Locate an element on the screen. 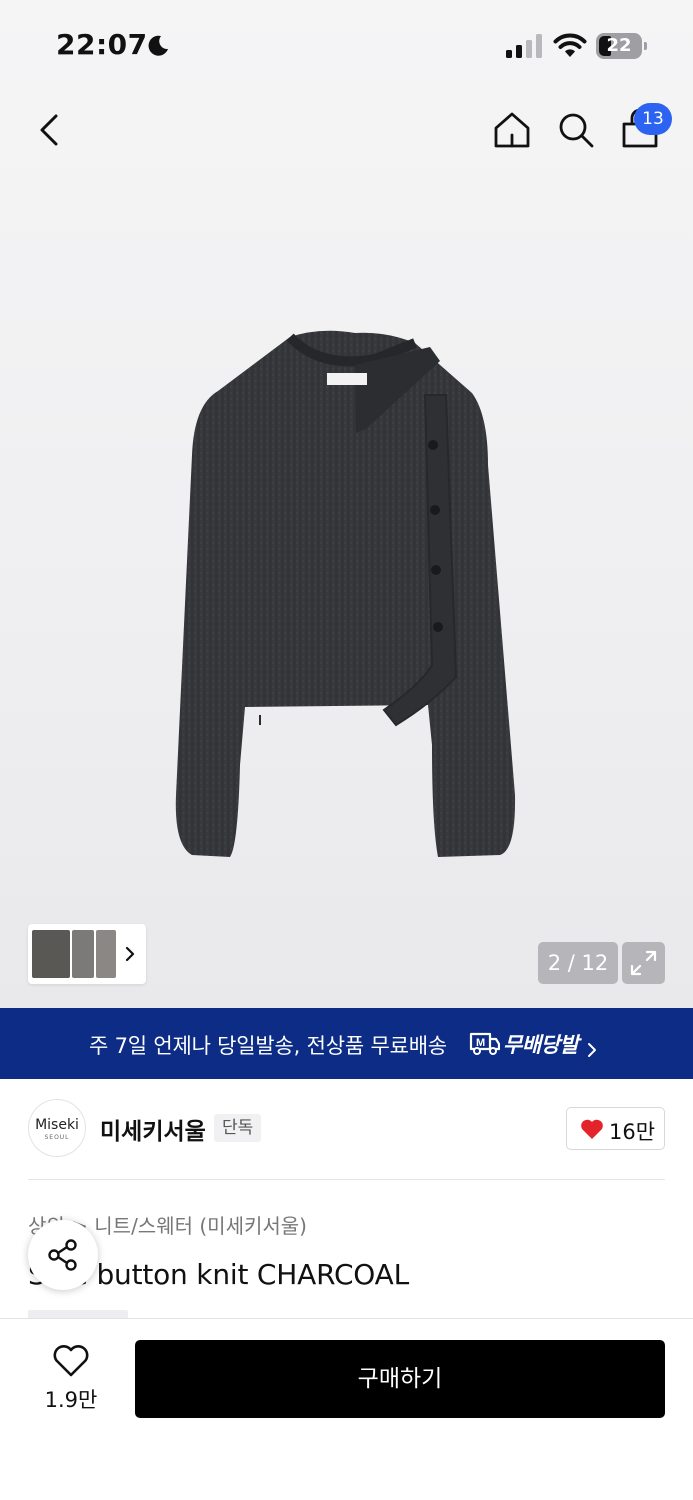 This screenshot has height=1500, width=693. home-button is located at coordinates (512, 130).